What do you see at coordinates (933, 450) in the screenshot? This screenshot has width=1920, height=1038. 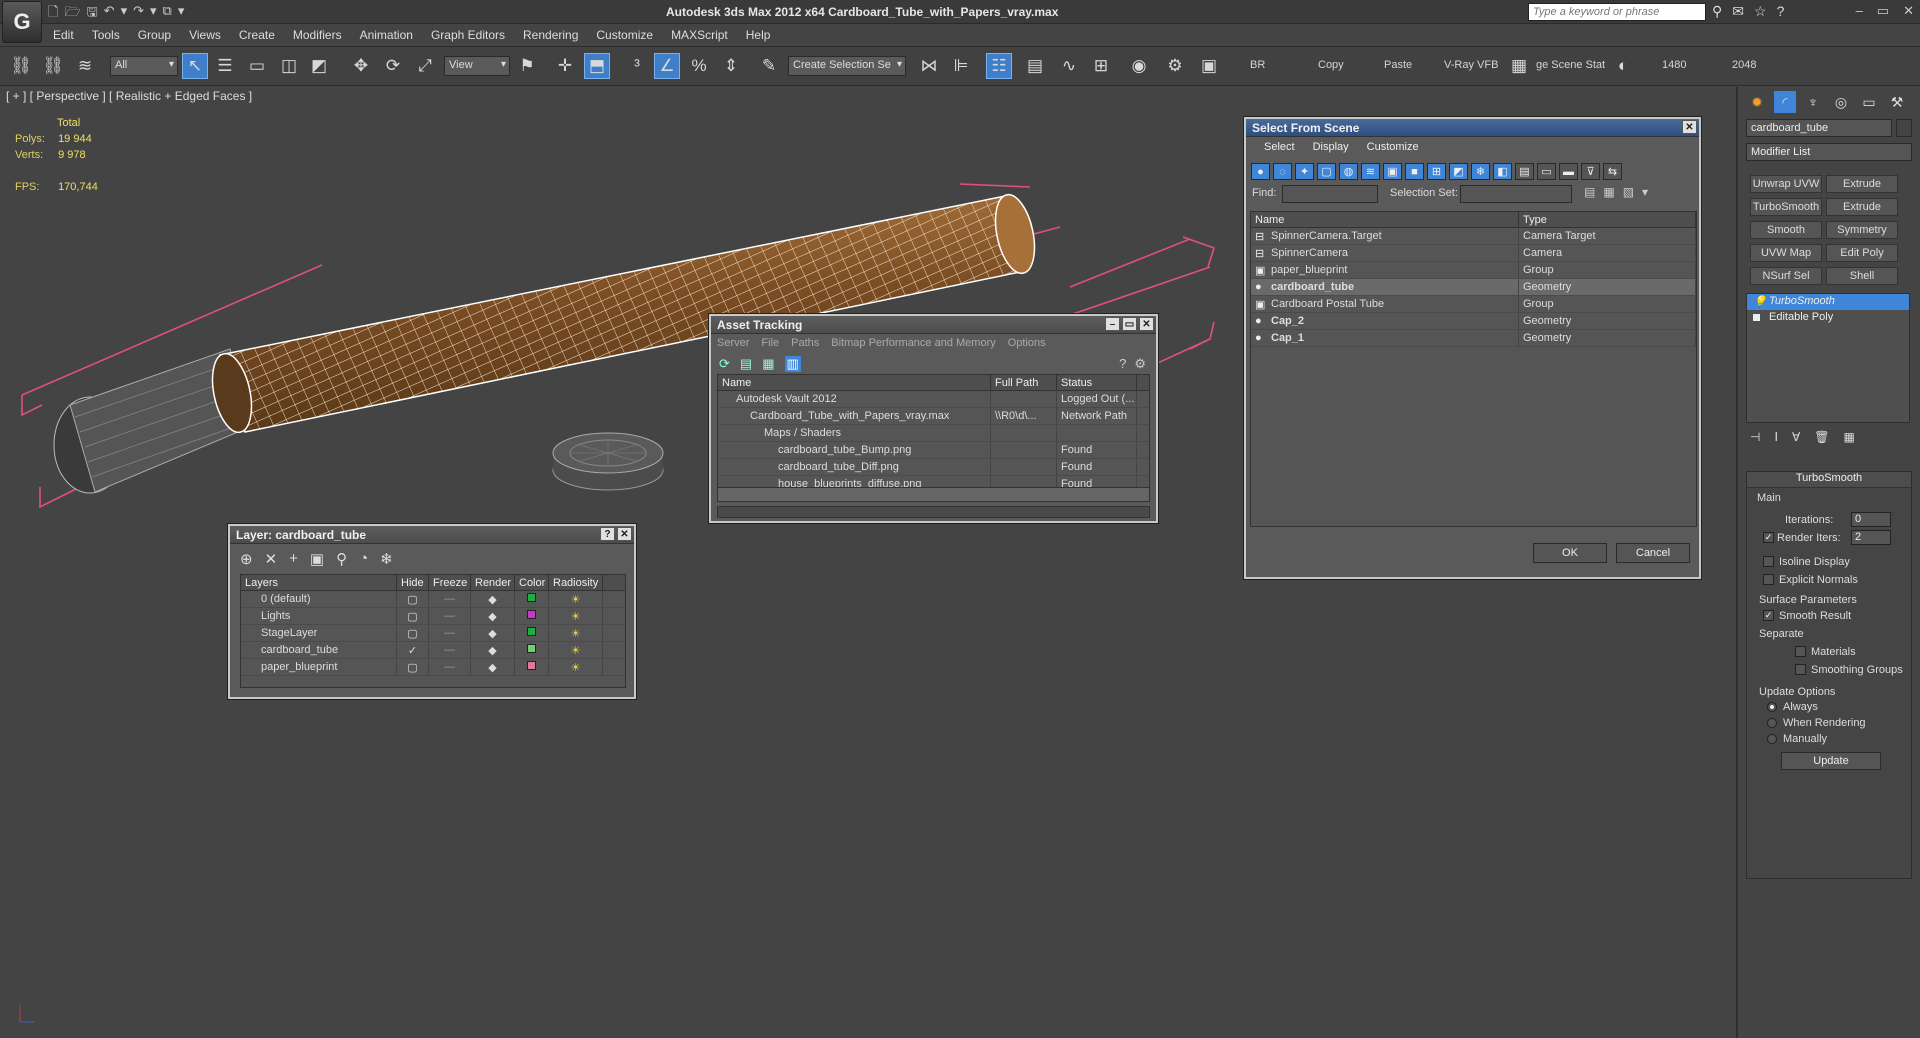 I see `asset-row: cardboard_tube_Bump.png Found` at bounding box center [933, 450].